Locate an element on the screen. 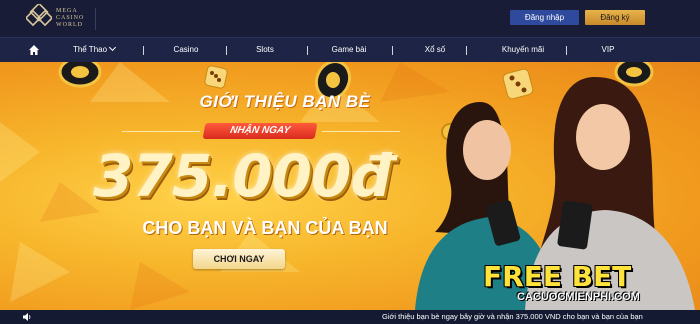 The image size is (700, 324). logo-icon is located at coordinates (39, 17).